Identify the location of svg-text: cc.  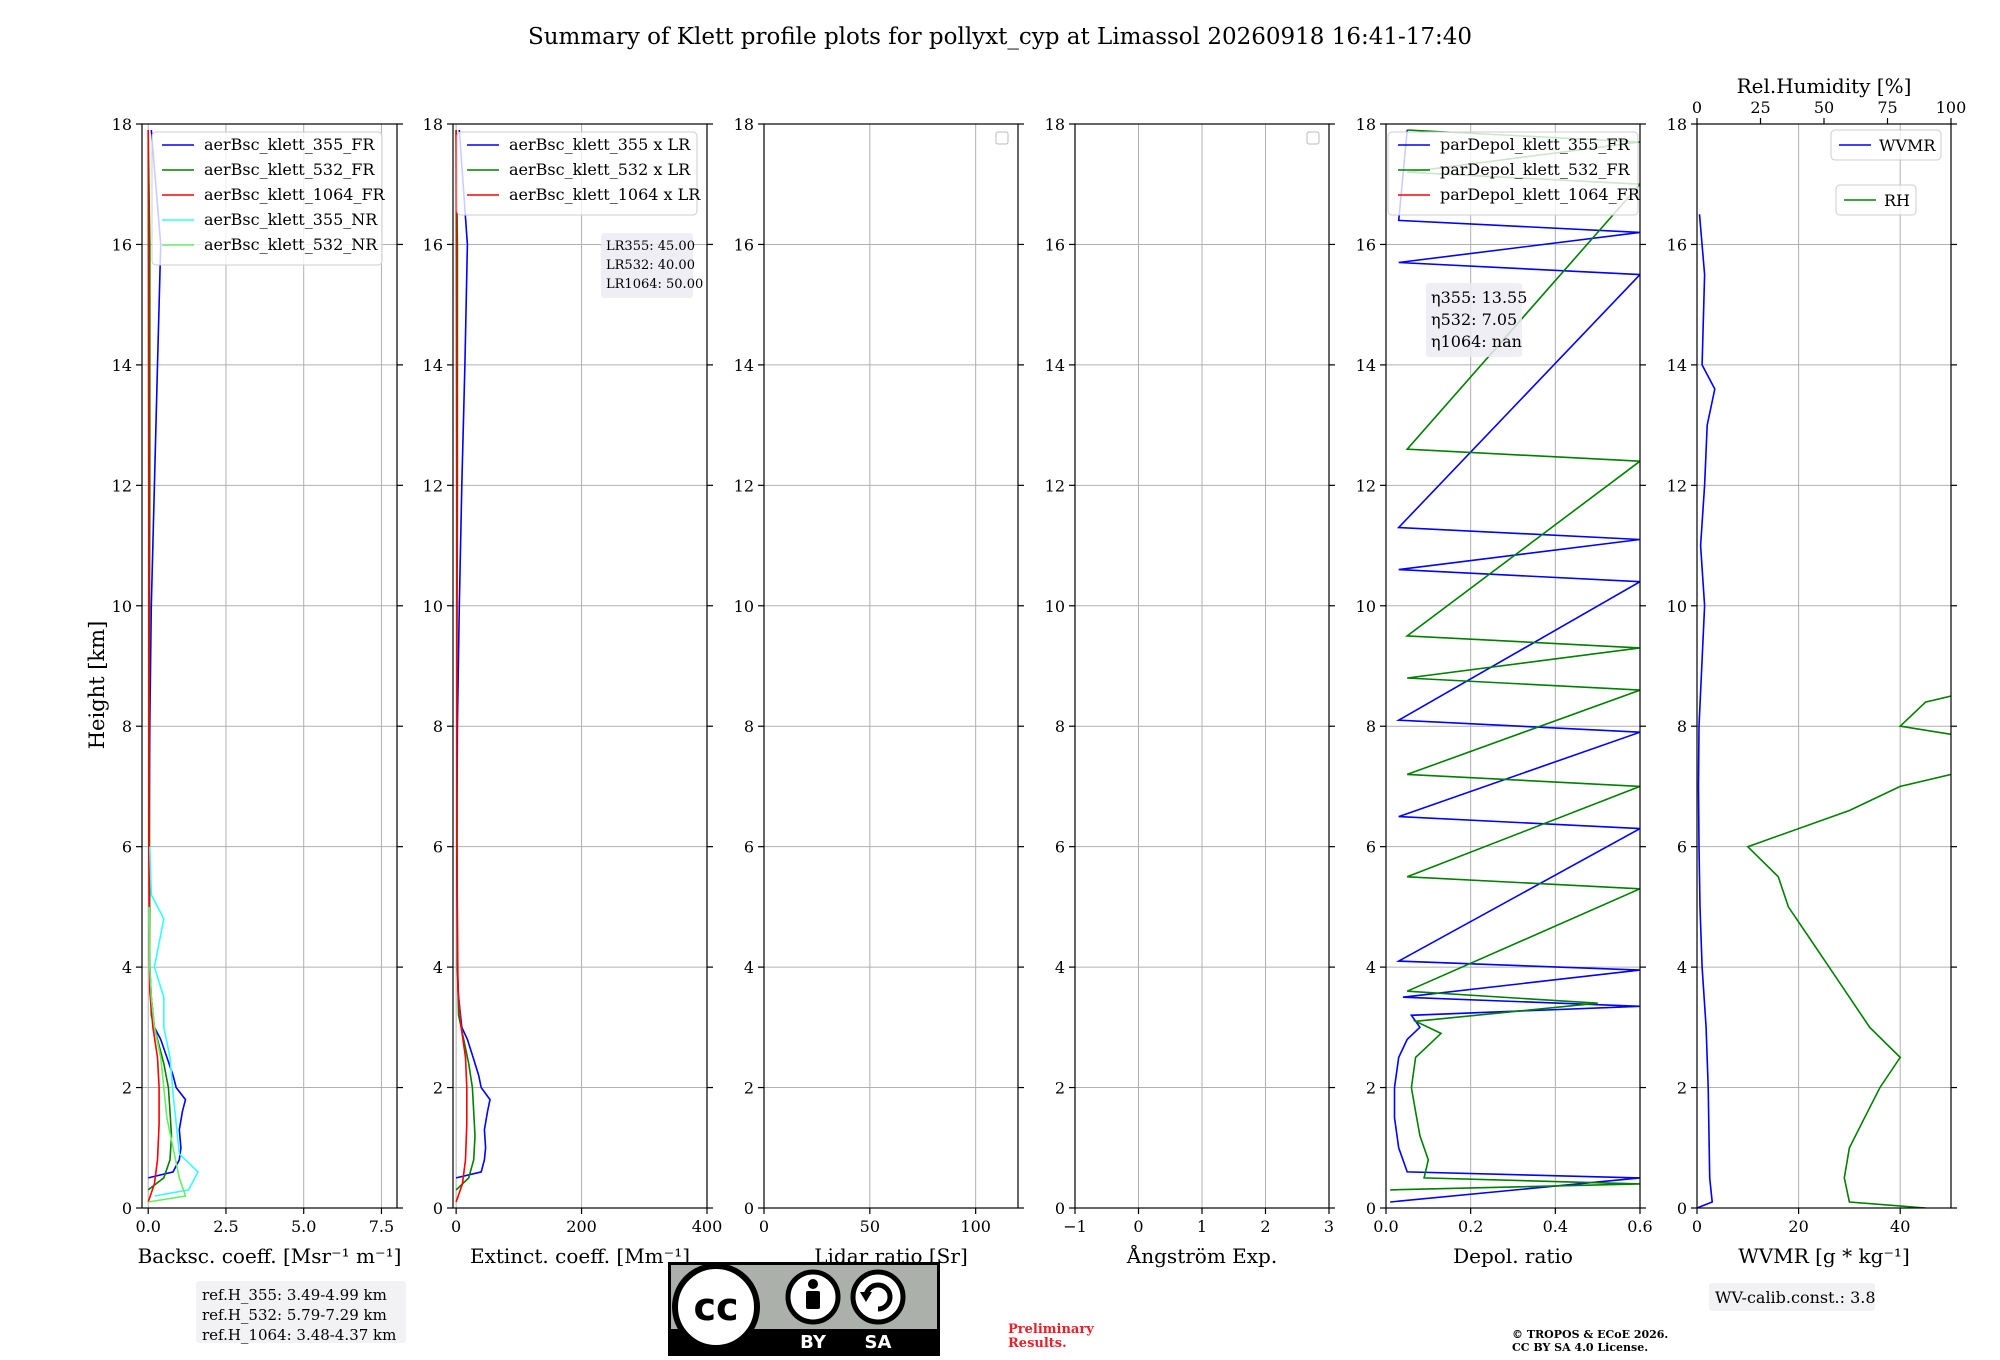
(715, 1307).